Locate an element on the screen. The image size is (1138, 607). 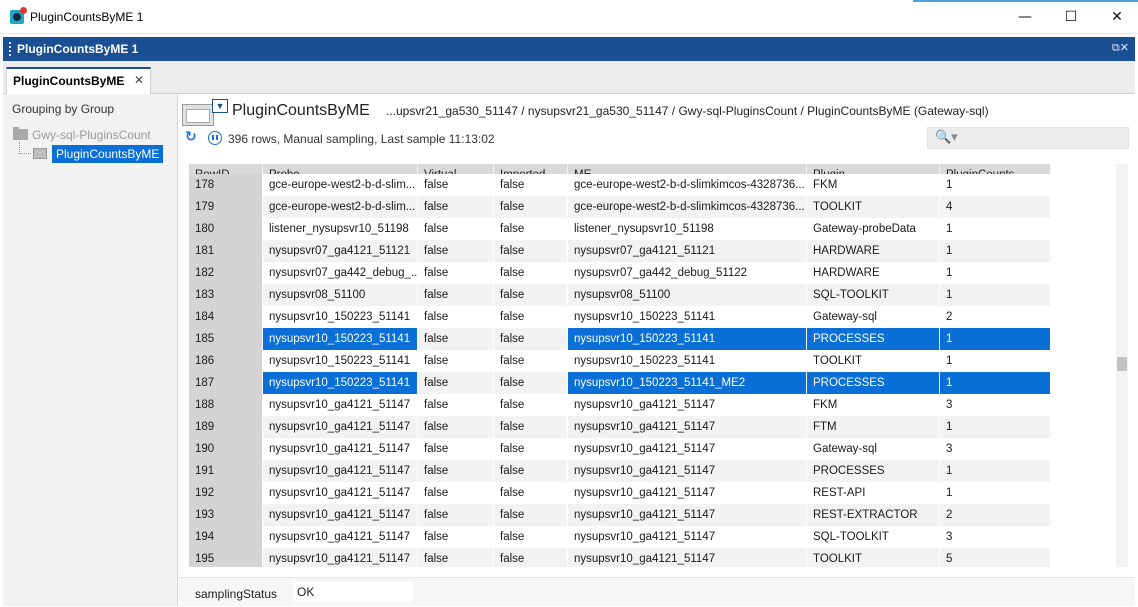
cell-plugin: SQL-TOOLKIT is located at coordinates (873, 537).